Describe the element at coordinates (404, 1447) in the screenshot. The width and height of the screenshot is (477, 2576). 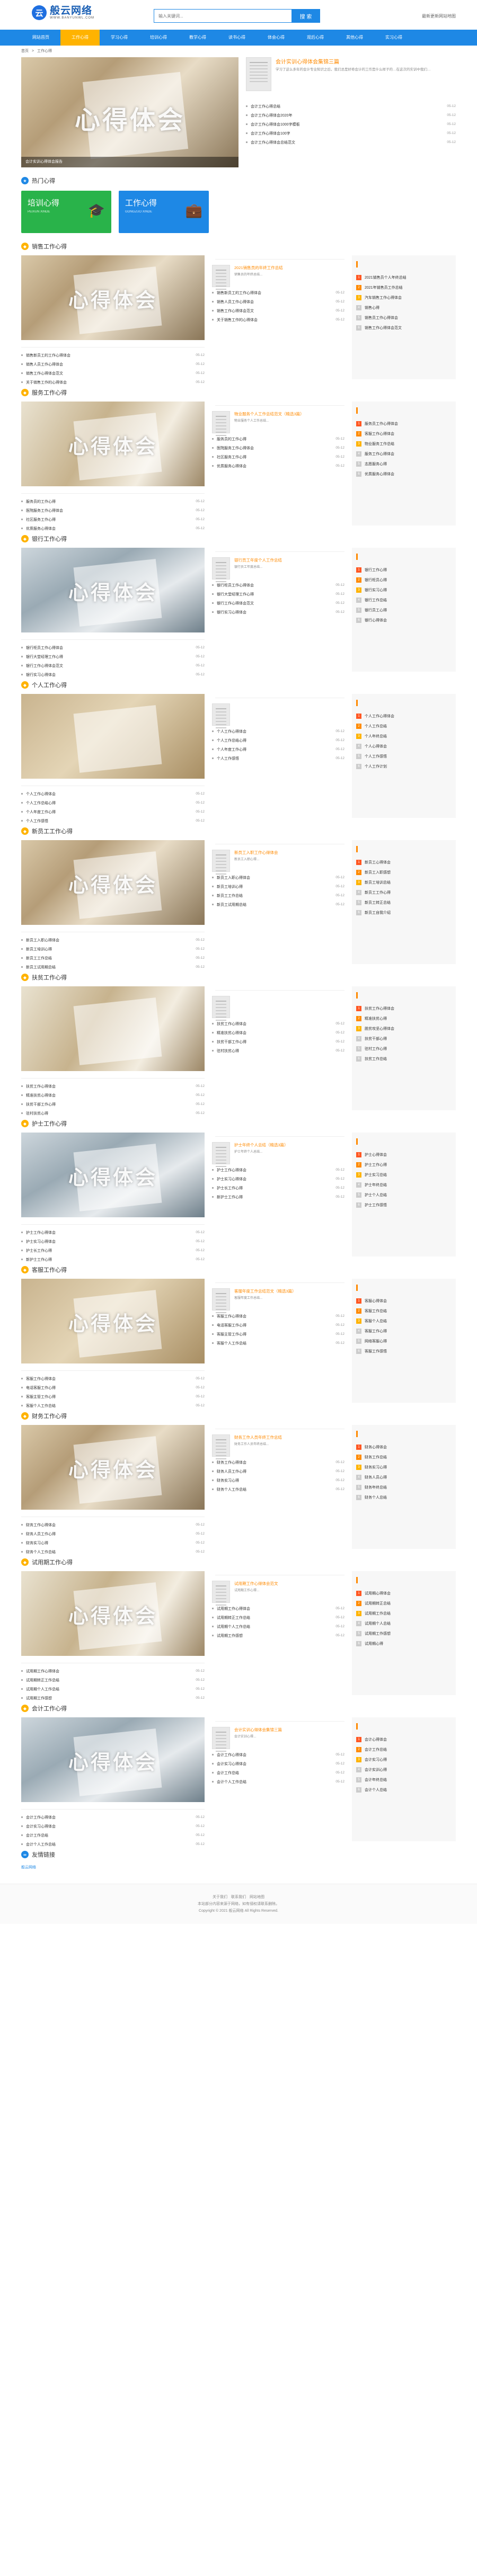
I see `rank-item: 1 财务心得体会` at that location.